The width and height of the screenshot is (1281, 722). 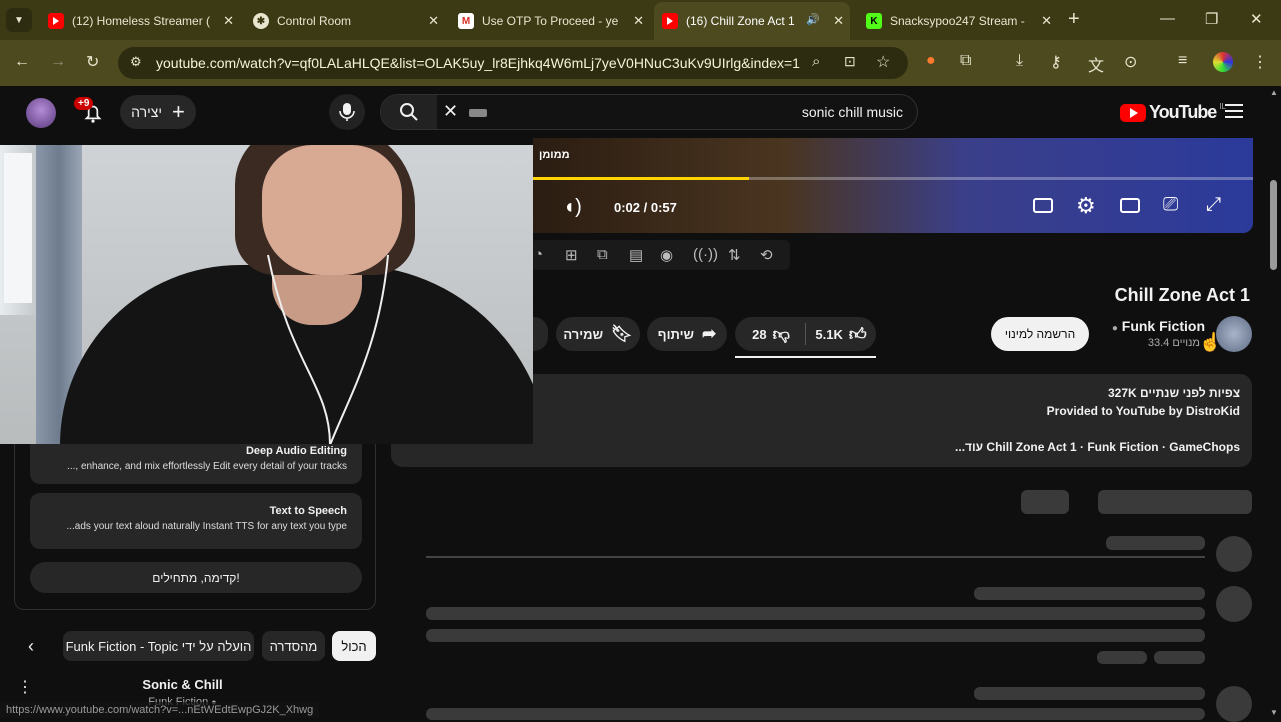 I want to click on channel-name: ● Funk Fiction, so click(x=1152, y=326).